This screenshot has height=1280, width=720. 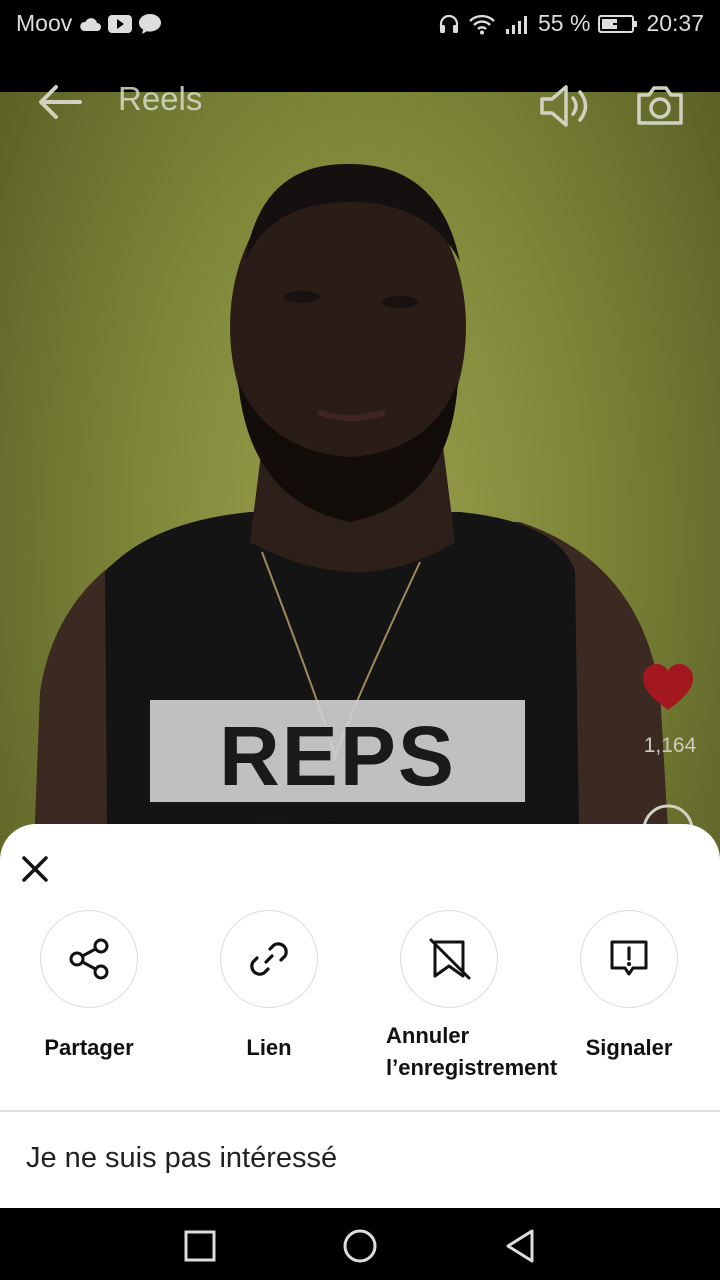 I want to click on close-button, so click(x=35, y=869).